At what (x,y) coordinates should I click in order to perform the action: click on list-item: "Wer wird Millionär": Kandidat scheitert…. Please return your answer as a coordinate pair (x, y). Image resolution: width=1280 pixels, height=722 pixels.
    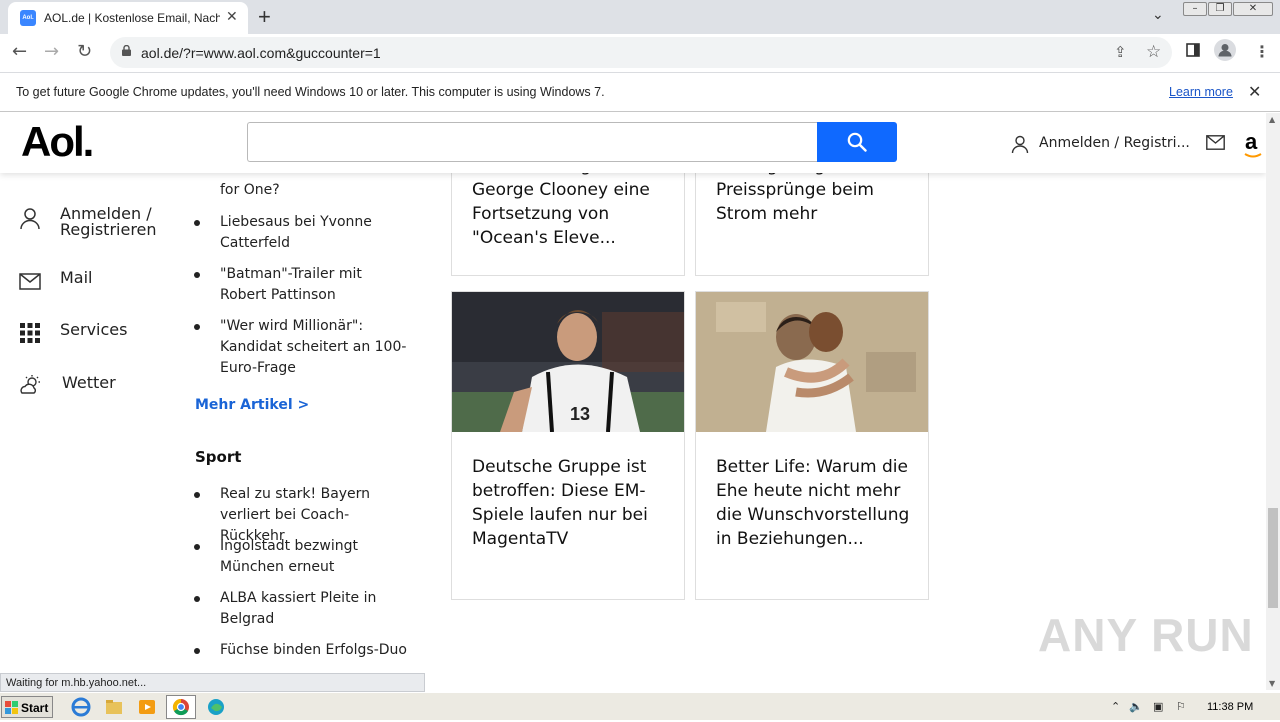
    Looking at the image, I should click on (315, 347).